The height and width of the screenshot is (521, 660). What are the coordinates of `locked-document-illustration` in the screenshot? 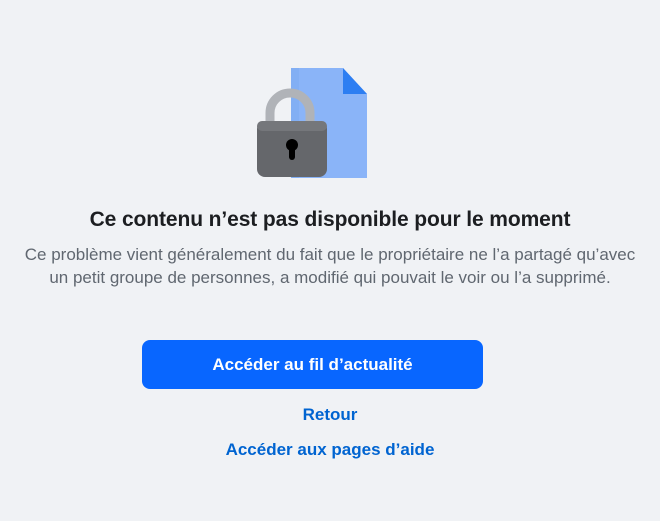 It's located at (312, 124).